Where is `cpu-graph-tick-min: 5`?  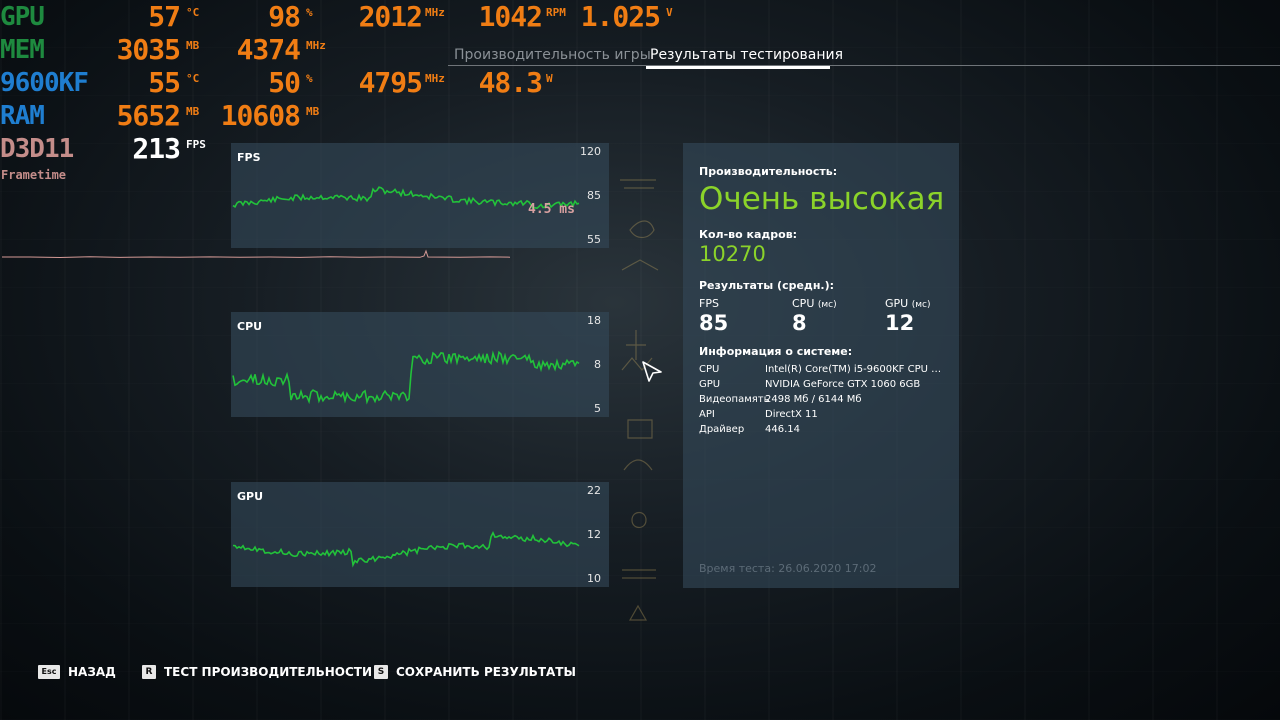
cpu-graph-tick-min: 5 is located at coordinates (597, 408).